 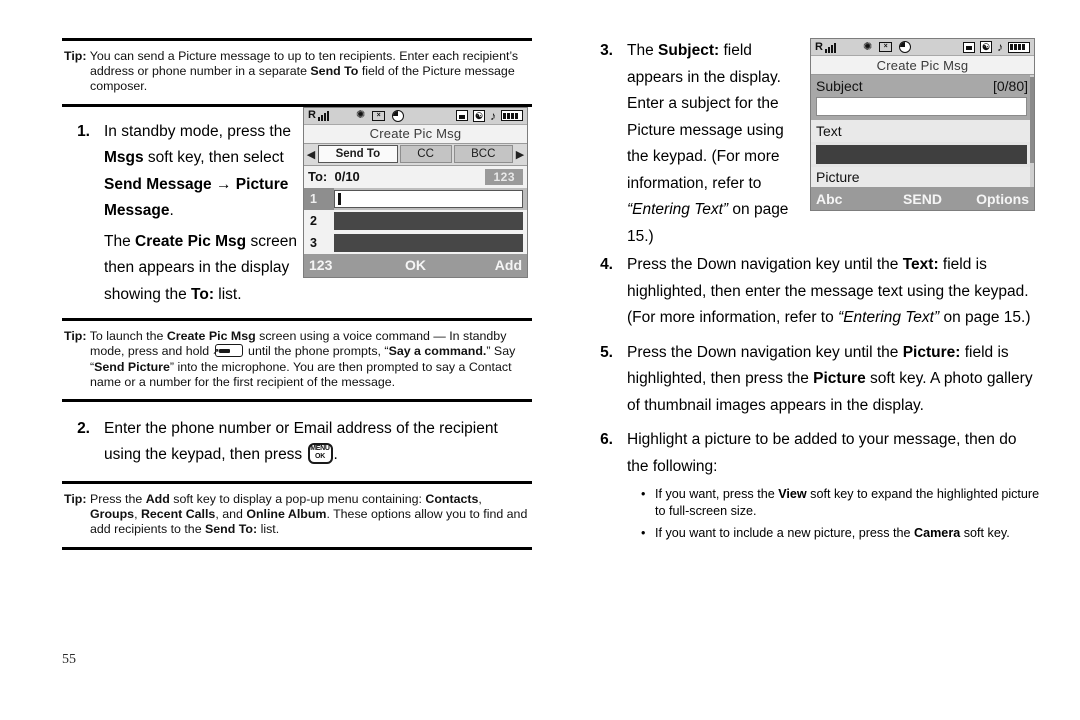 I want to click on step4-p1: Press the Down navigation key until the, so click(x=765, y=264).